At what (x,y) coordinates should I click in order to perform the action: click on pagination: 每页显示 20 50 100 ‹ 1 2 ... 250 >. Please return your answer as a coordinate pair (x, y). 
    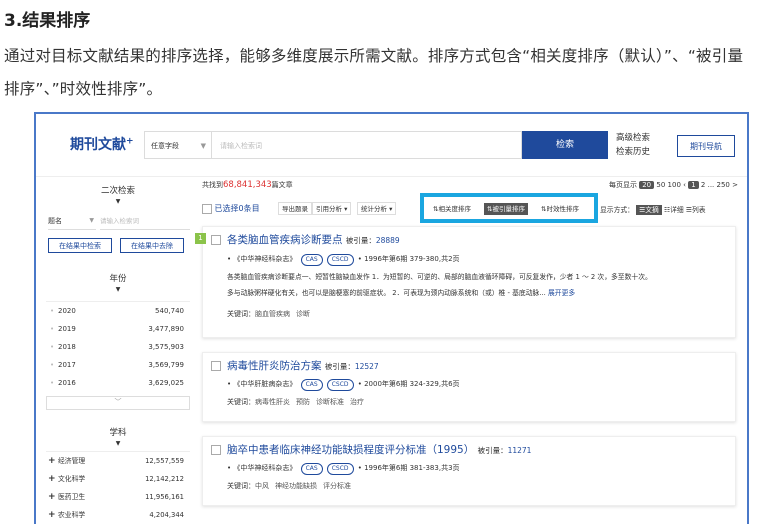
    Looking at the image, I should click on (673, 185).